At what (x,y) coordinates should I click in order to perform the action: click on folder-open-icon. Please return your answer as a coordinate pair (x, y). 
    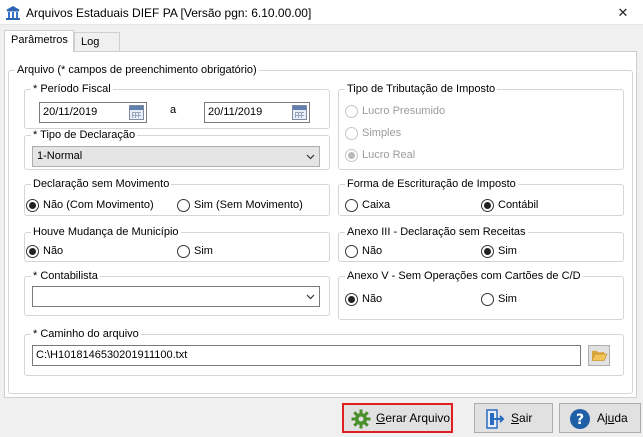
    Looking at the image, I should click on (599, 355).